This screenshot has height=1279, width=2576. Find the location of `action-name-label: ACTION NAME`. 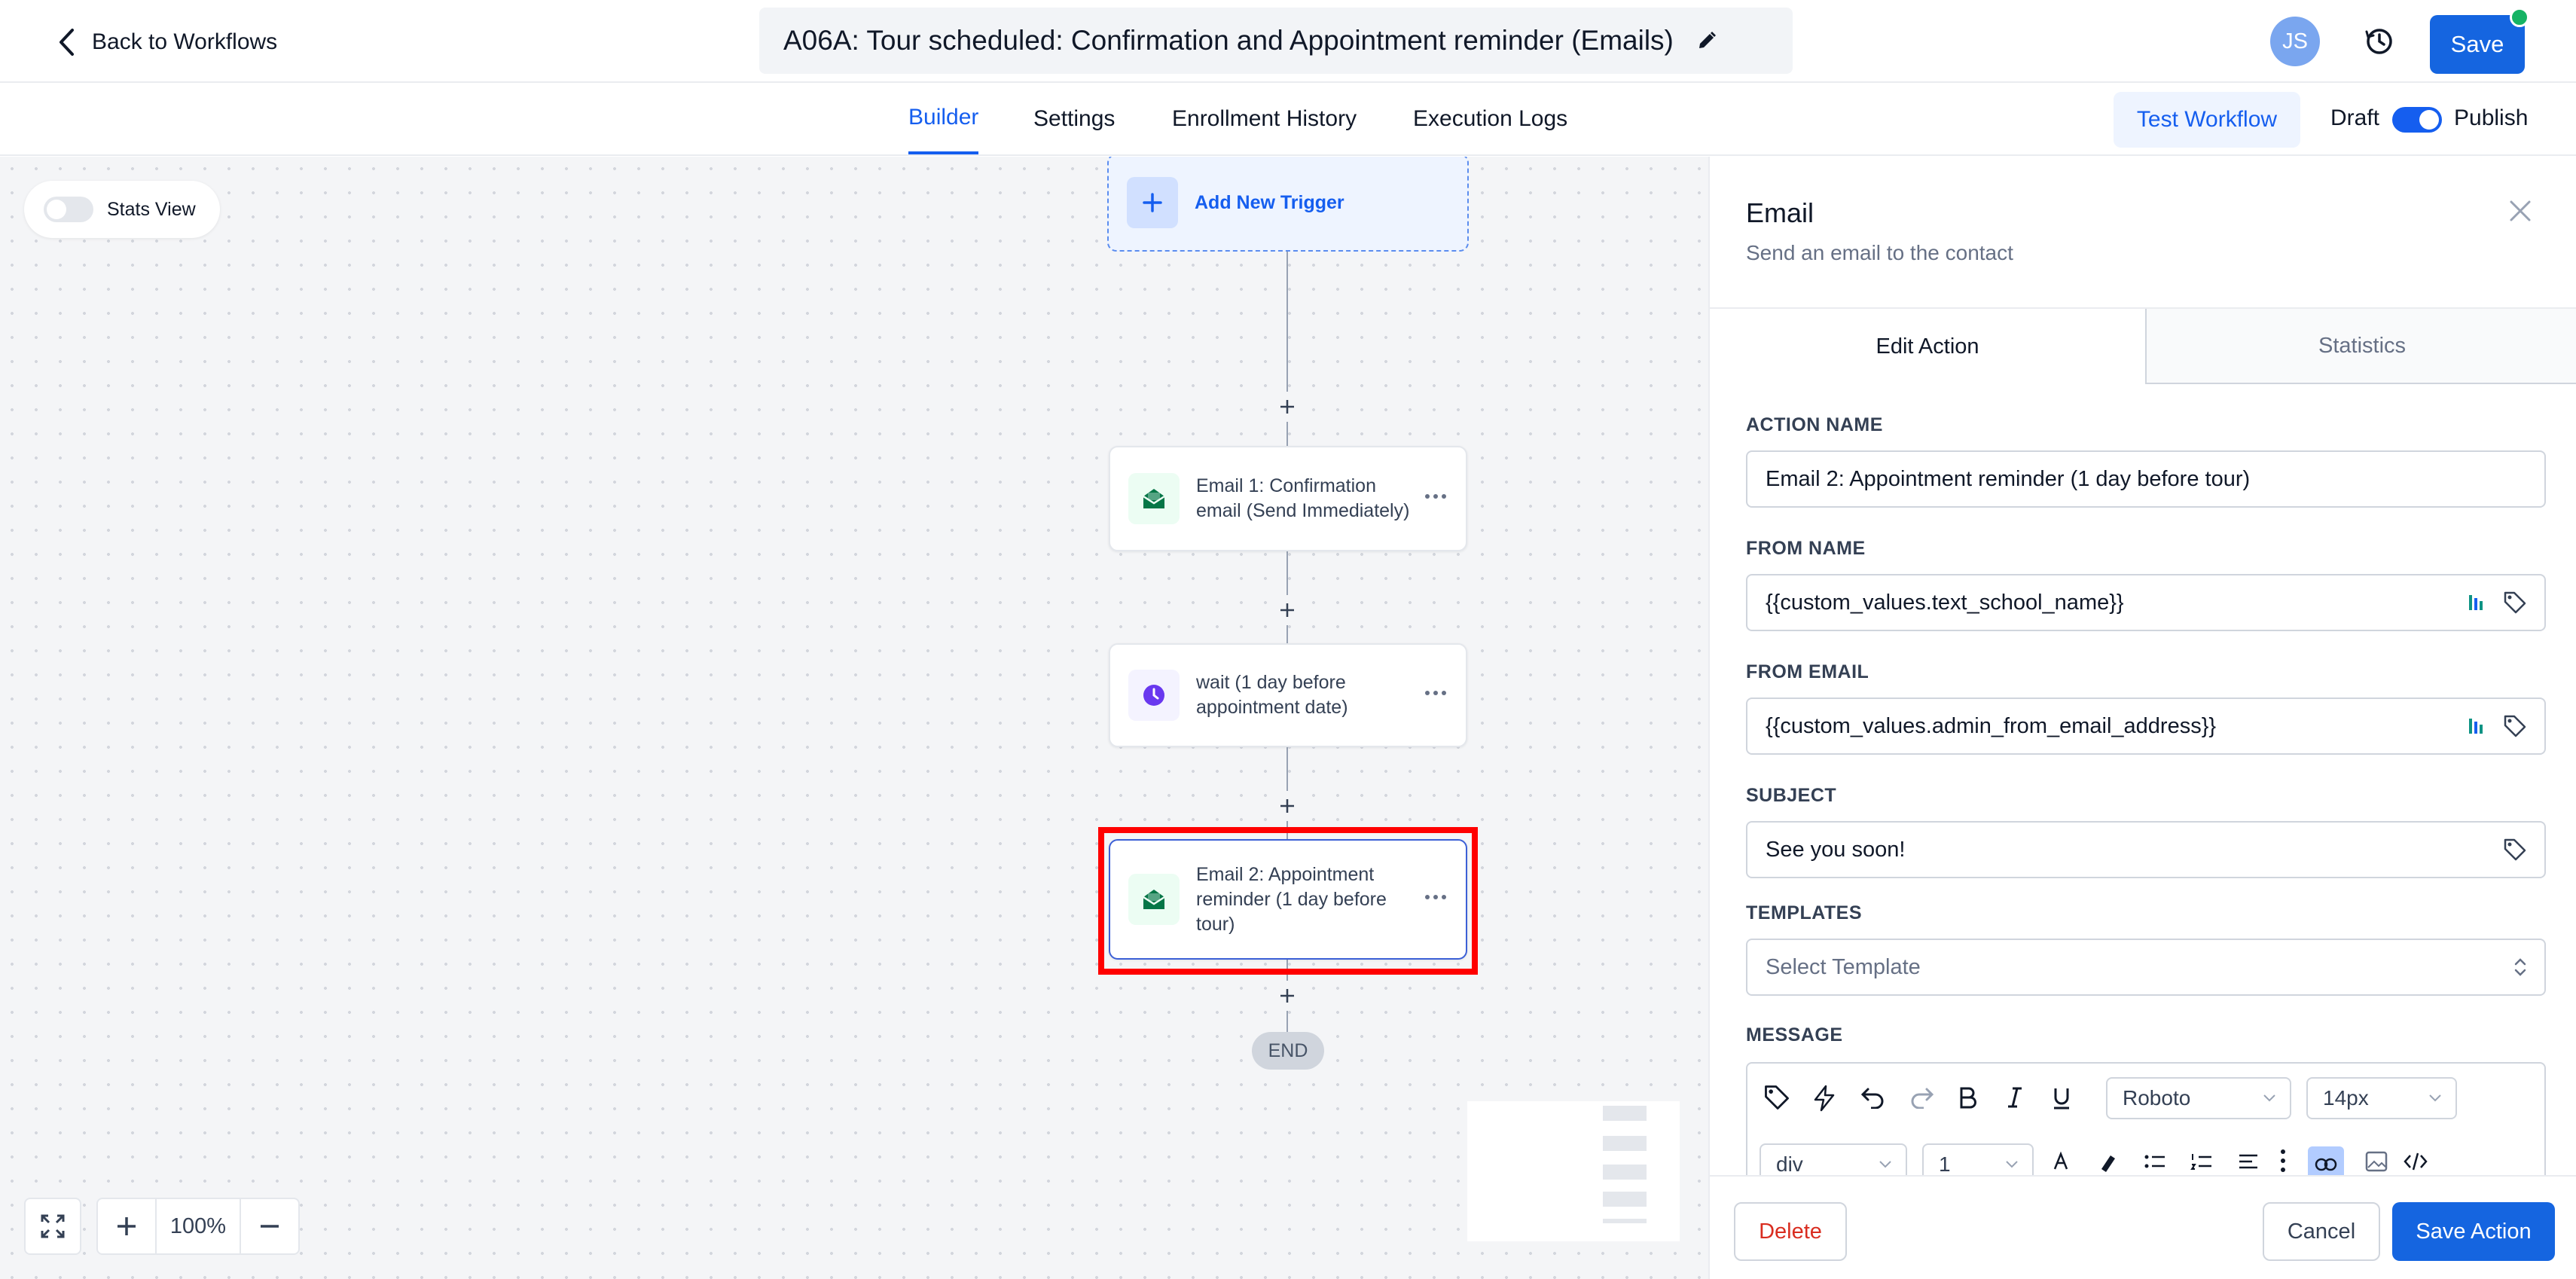

action-name-label: ACTION NAME is located at coordinates (1815, 425).